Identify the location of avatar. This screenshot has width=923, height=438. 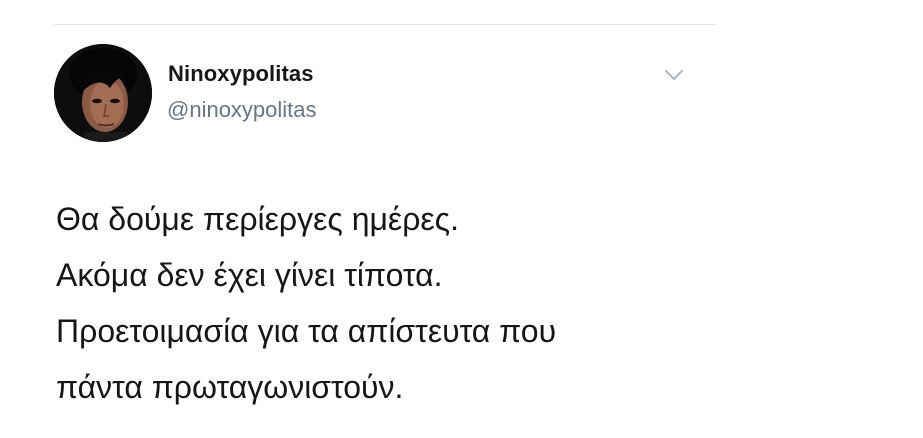
(103, 93).